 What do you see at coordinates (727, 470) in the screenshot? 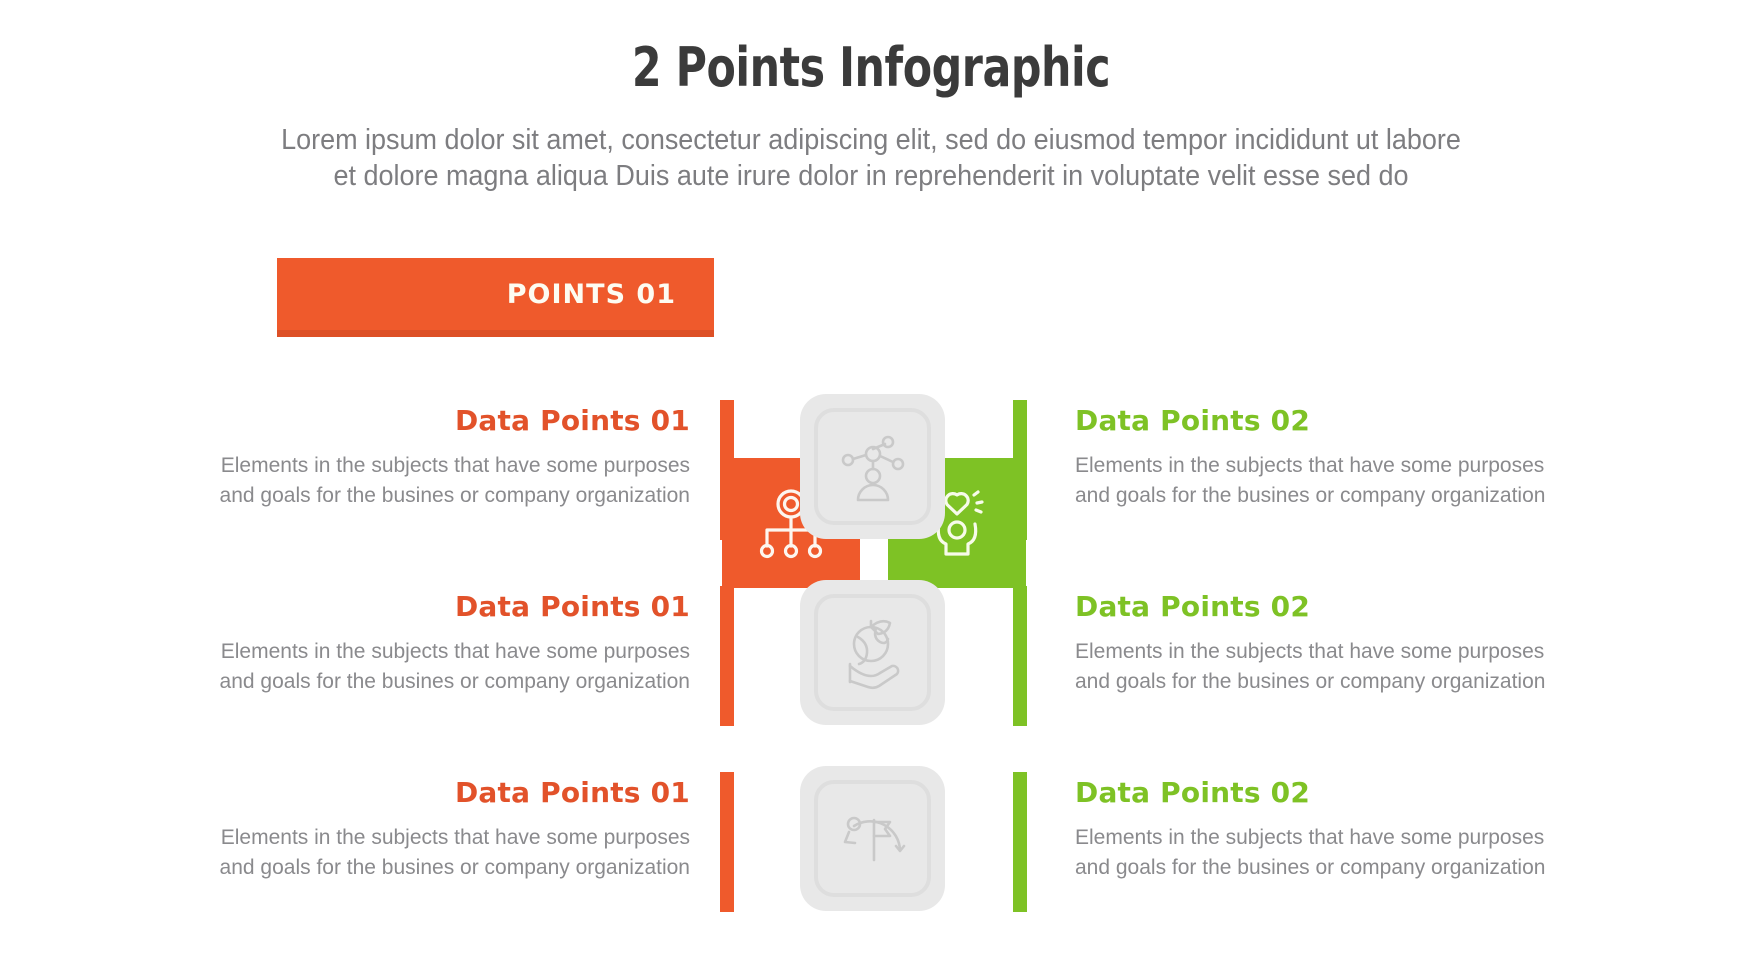
I see `row-1-left-accent-bar` at bounding box center [727, 470].